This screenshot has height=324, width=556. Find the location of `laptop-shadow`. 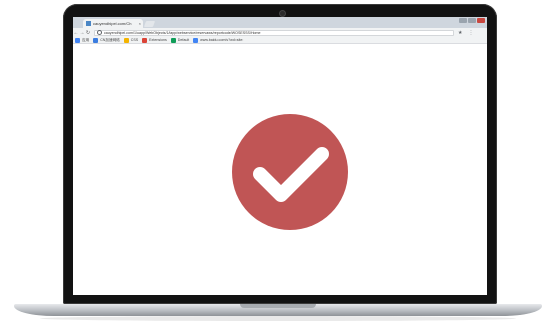

laptop-shadow is located at coordinates (278, 318).